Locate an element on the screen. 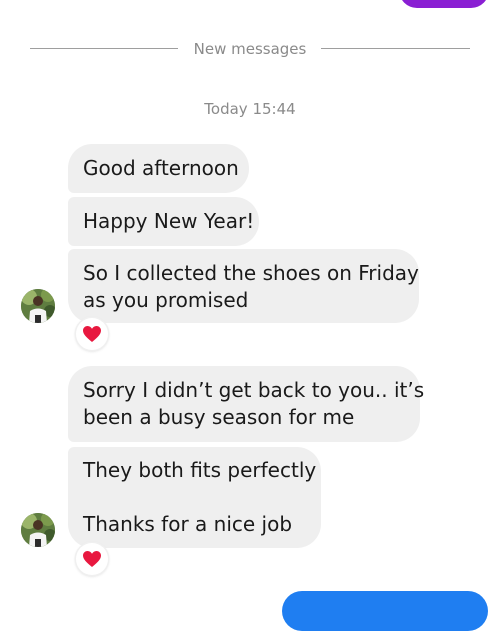  incoming-message-bubble: Happy New Year! is located at coordinates (163, 221).